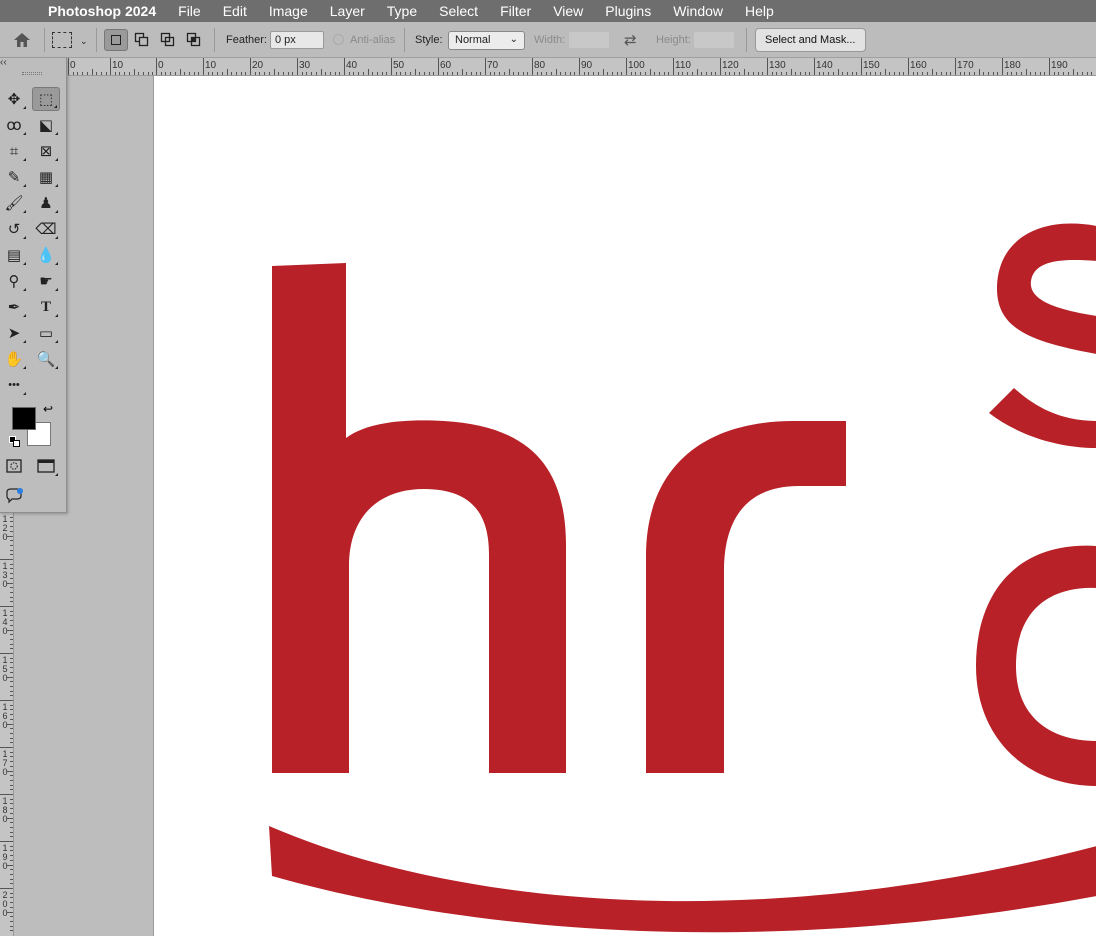 The height and width of the screenshot is (936, 1096). I want to click on blur-tool: 💧, so click(46, 255).